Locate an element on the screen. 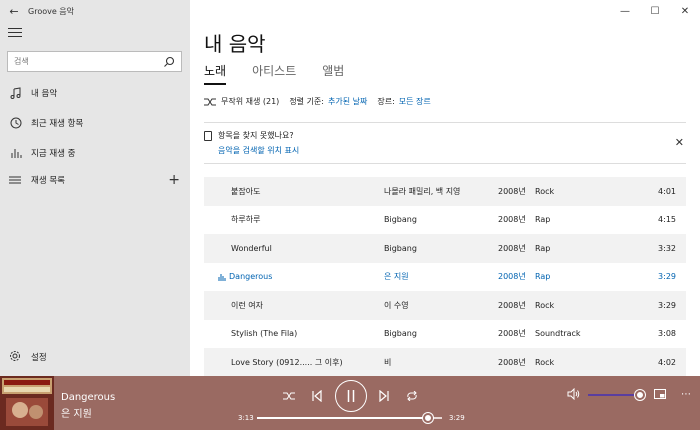 The width and height of the screenshot is (700, 430). sidebar-item-label: 최근 재생 항목 is located at coordinates (57, 124).